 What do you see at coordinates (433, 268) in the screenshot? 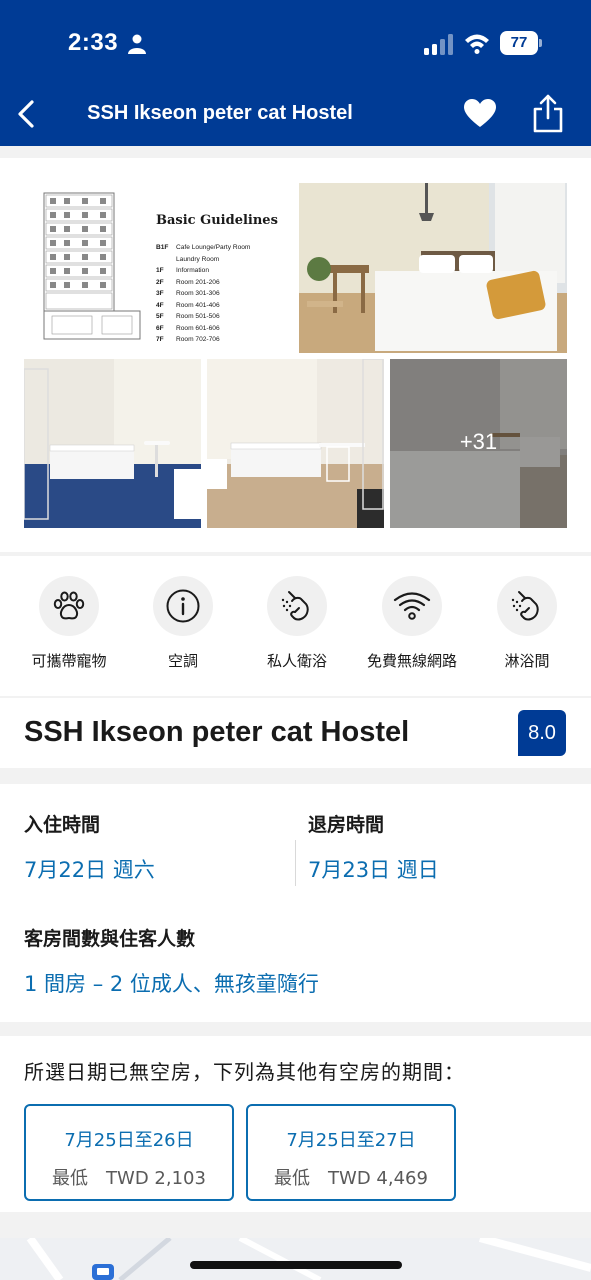
I see `photo-bedroom-double` at bounding box center [433, 268].